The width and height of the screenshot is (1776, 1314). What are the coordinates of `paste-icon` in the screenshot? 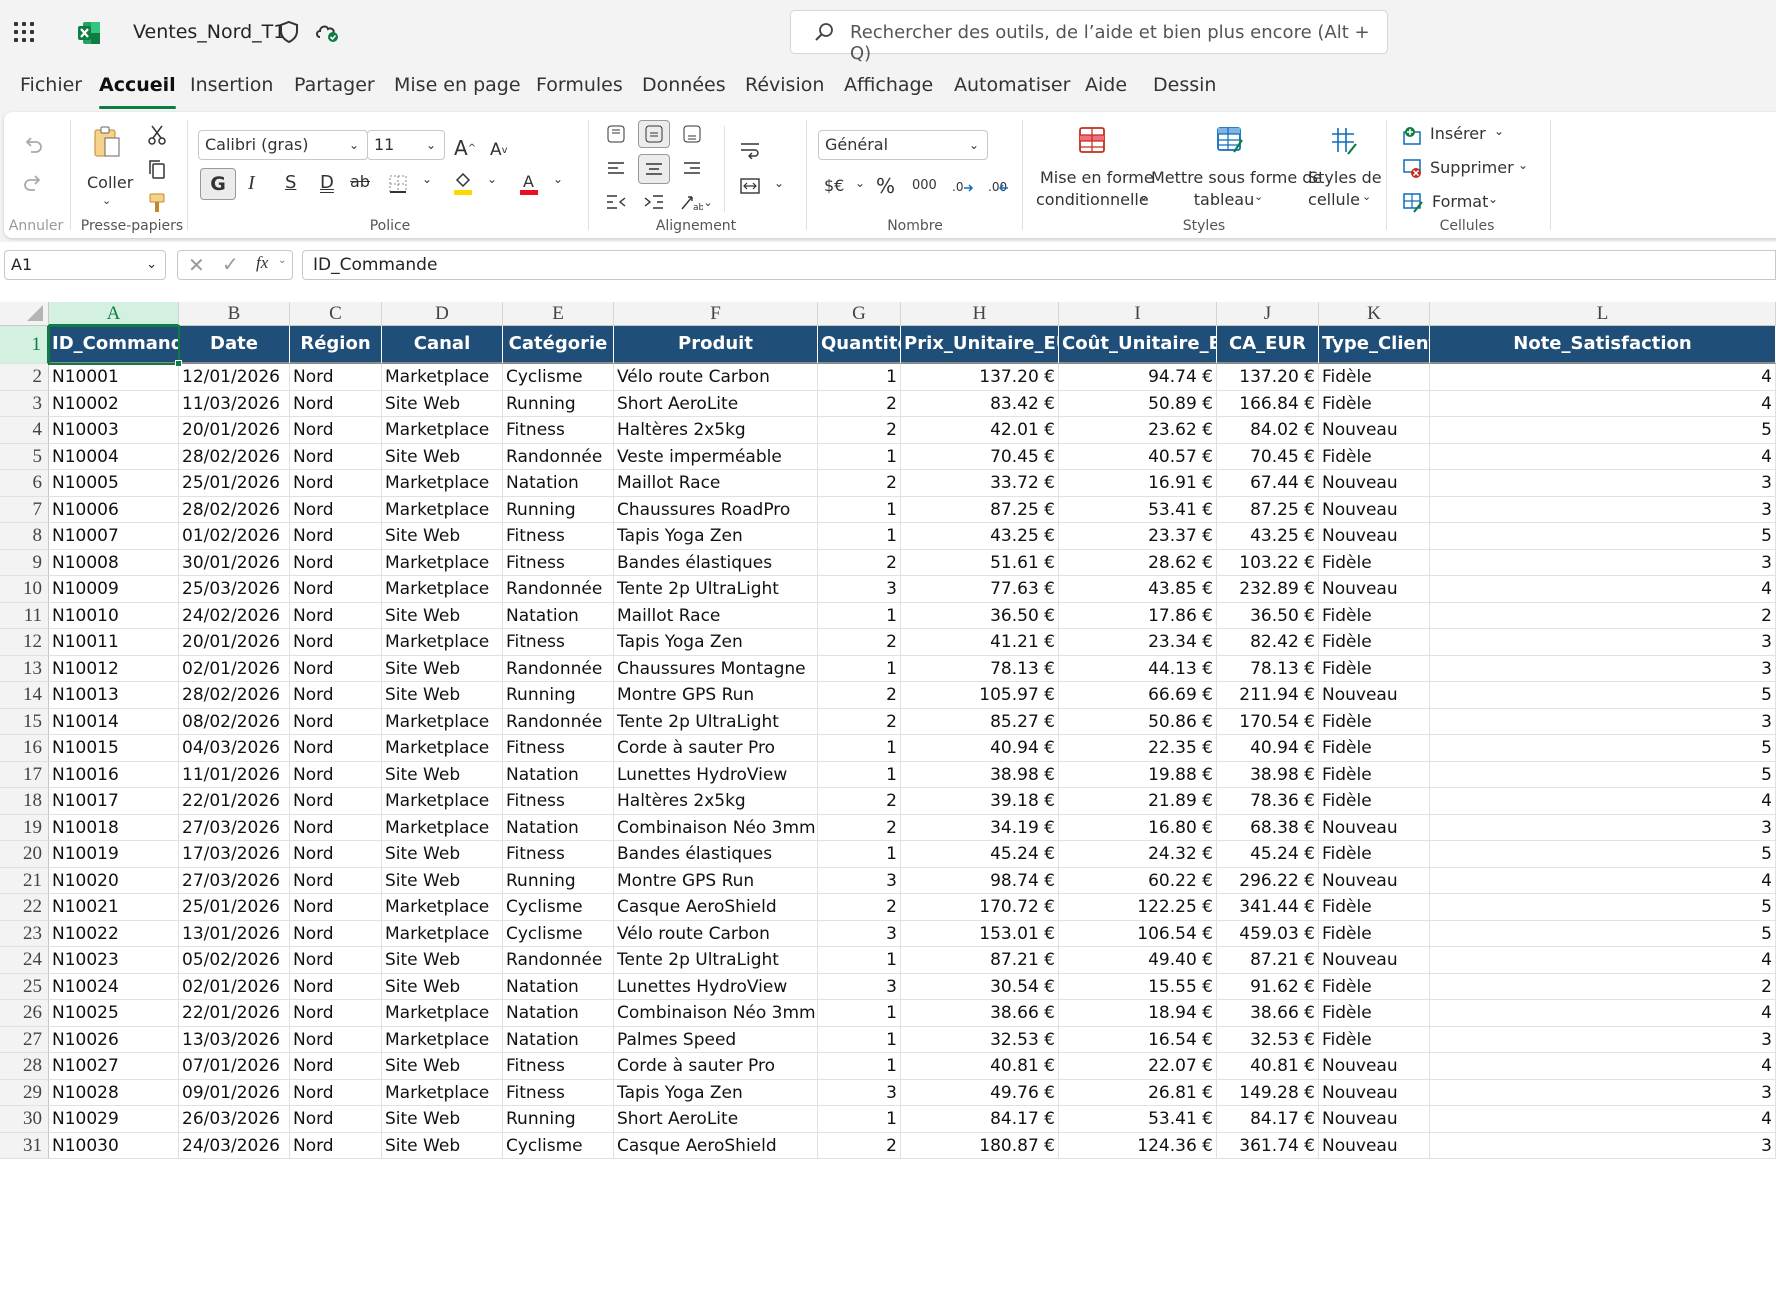 It's located at (107, 142).